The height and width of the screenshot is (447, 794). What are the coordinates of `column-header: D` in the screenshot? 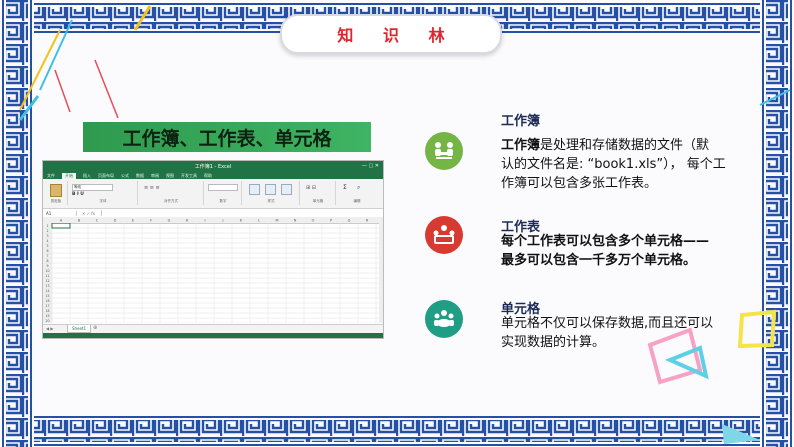 It's located at (115, 221).